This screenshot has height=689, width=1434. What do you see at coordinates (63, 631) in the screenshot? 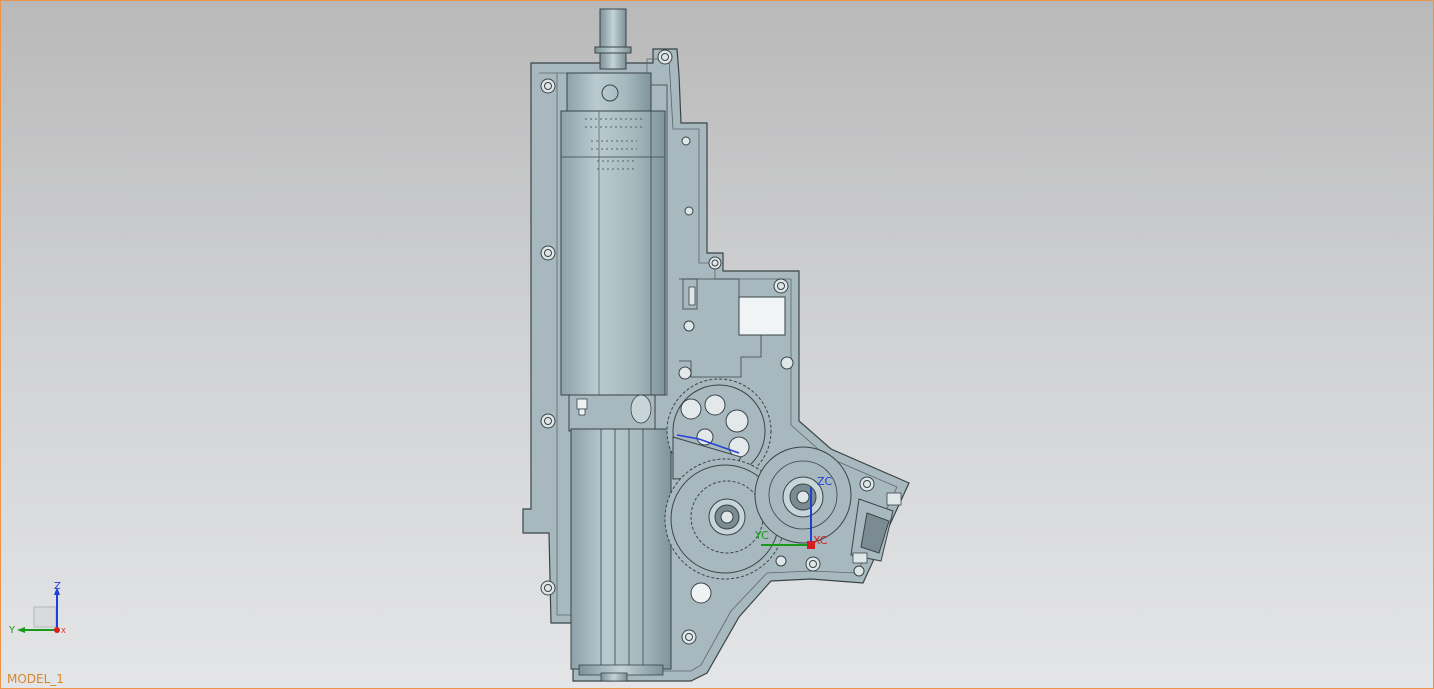
I see `triad-x-label: X` at bounding box center [63, 631].